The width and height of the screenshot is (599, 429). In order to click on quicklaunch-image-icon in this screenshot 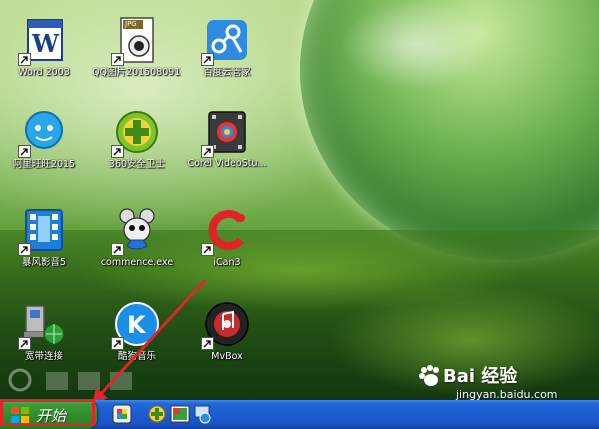, I will do `click(180, 414)`.